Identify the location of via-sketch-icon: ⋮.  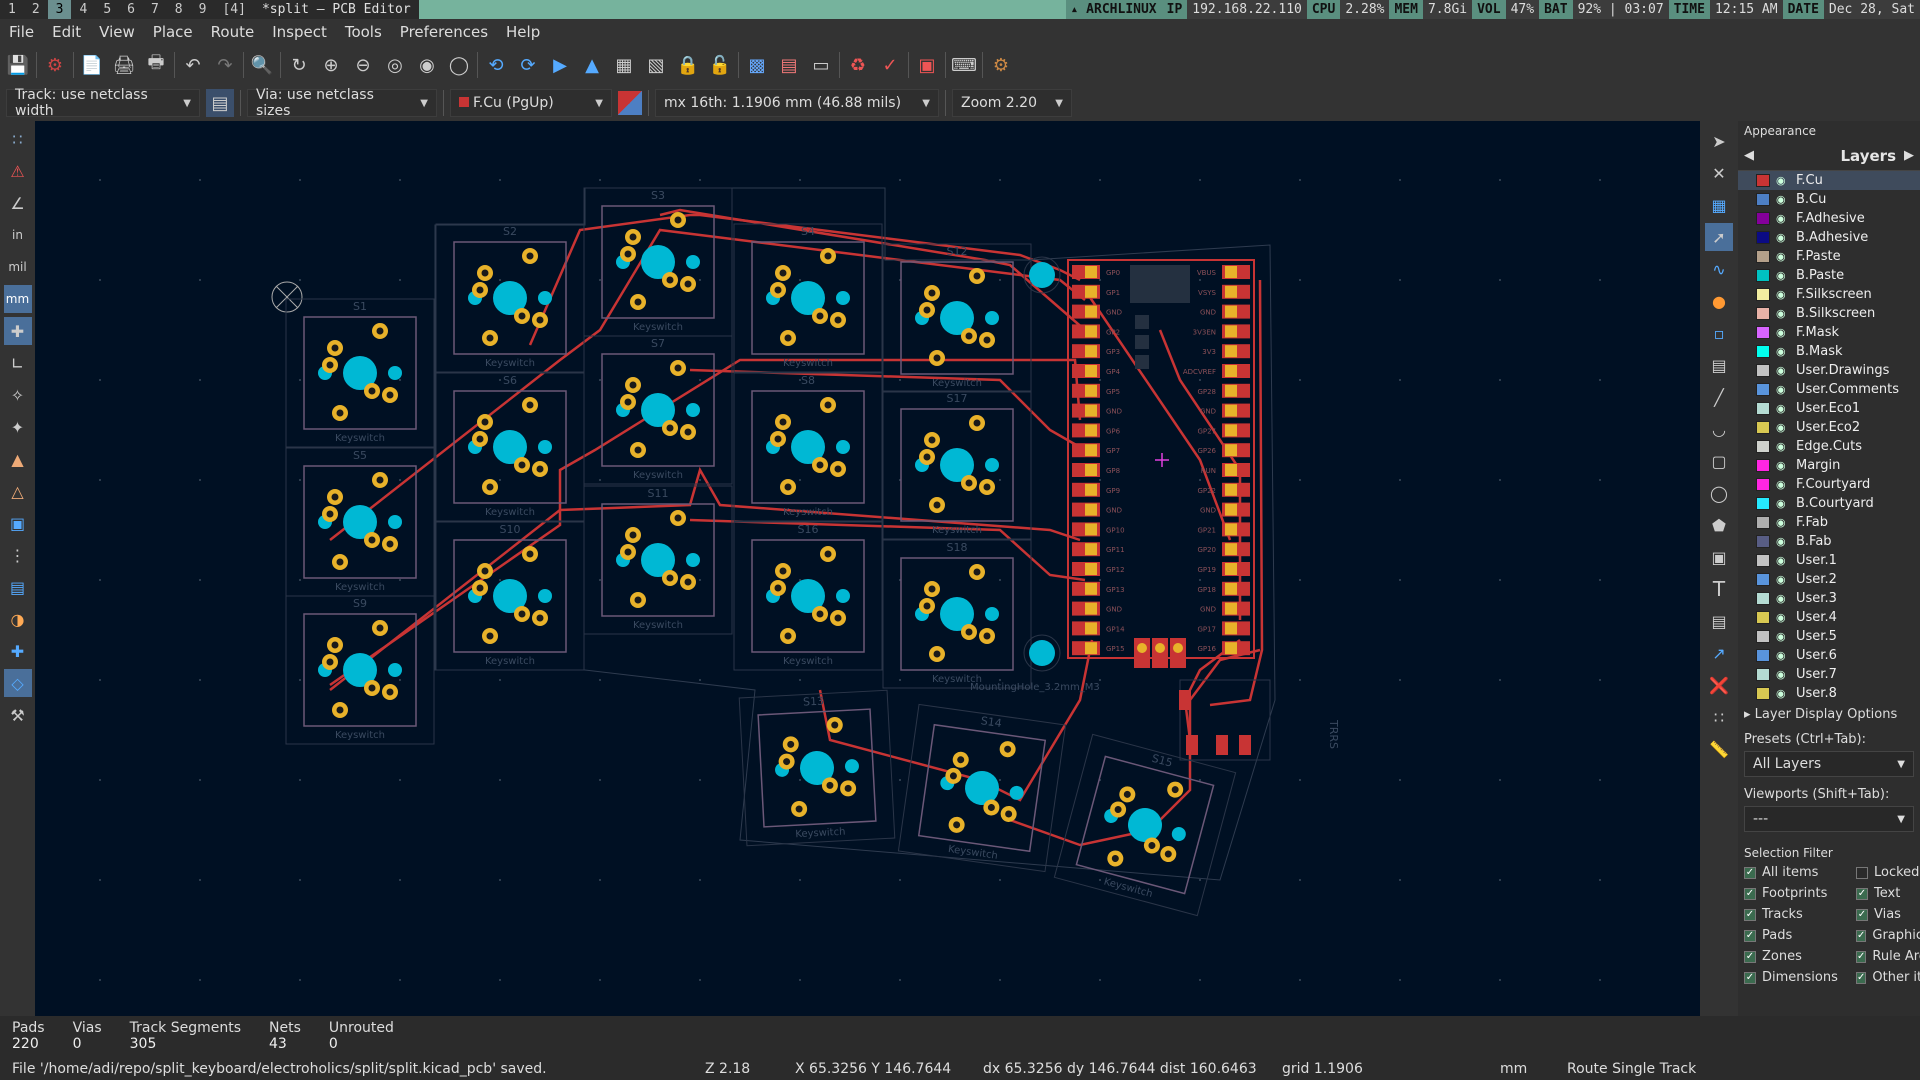
(18, 555).